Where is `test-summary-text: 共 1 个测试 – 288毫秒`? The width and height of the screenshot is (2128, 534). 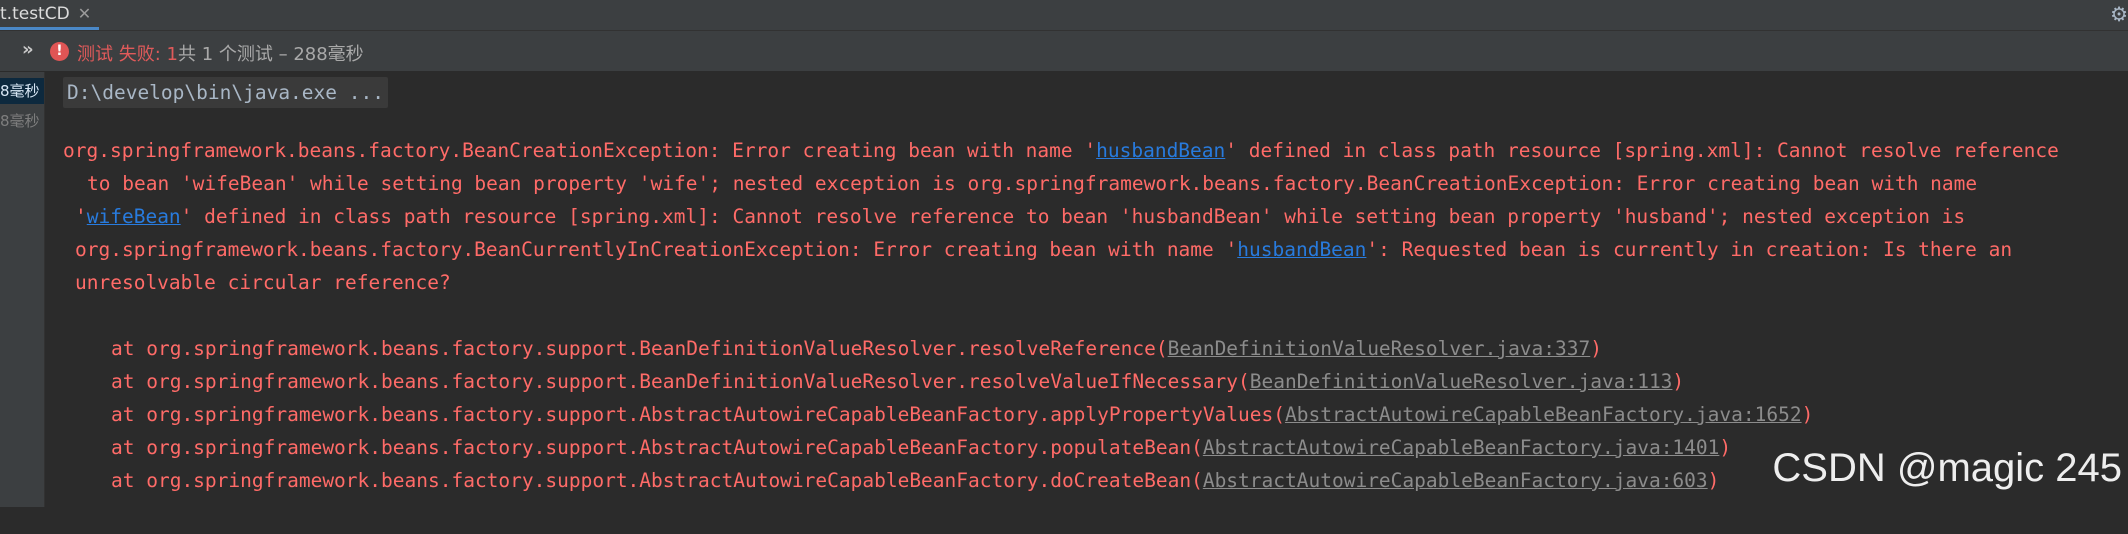
test-summary-text: 共 1 个测试 – 288毫秒 is located at coordinates (270, 54).